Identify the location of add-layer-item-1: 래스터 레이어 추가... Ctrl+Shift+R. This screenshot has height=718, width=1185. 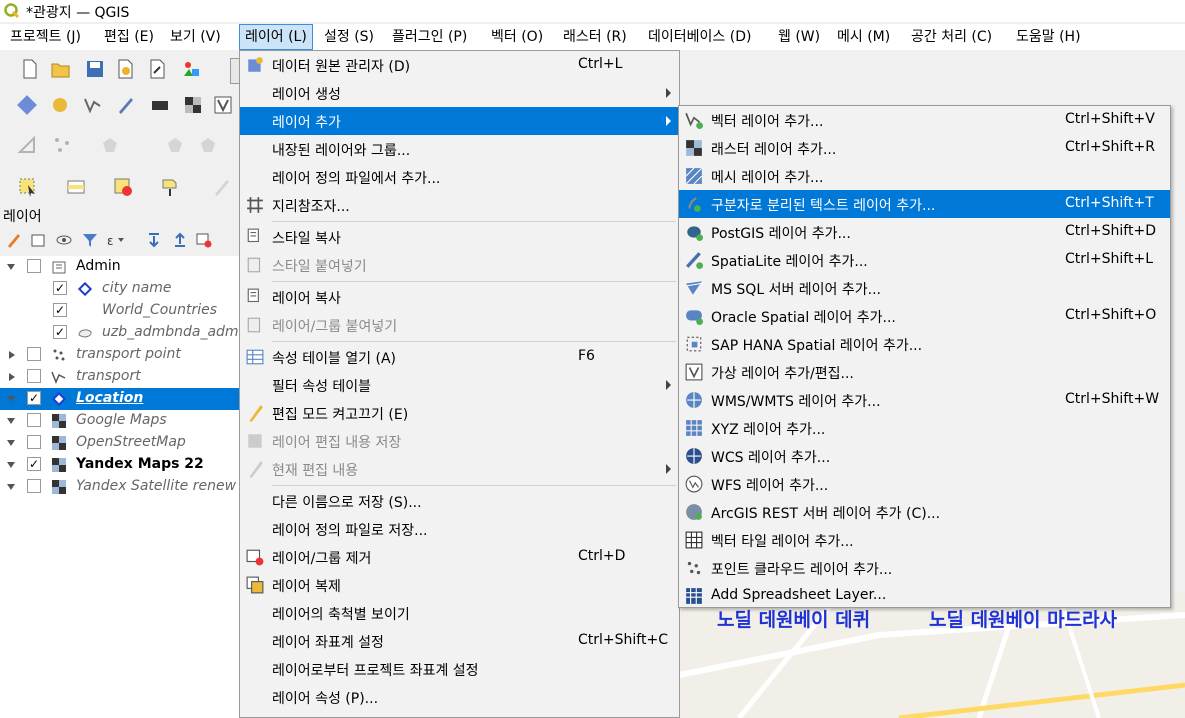
(924, 148).